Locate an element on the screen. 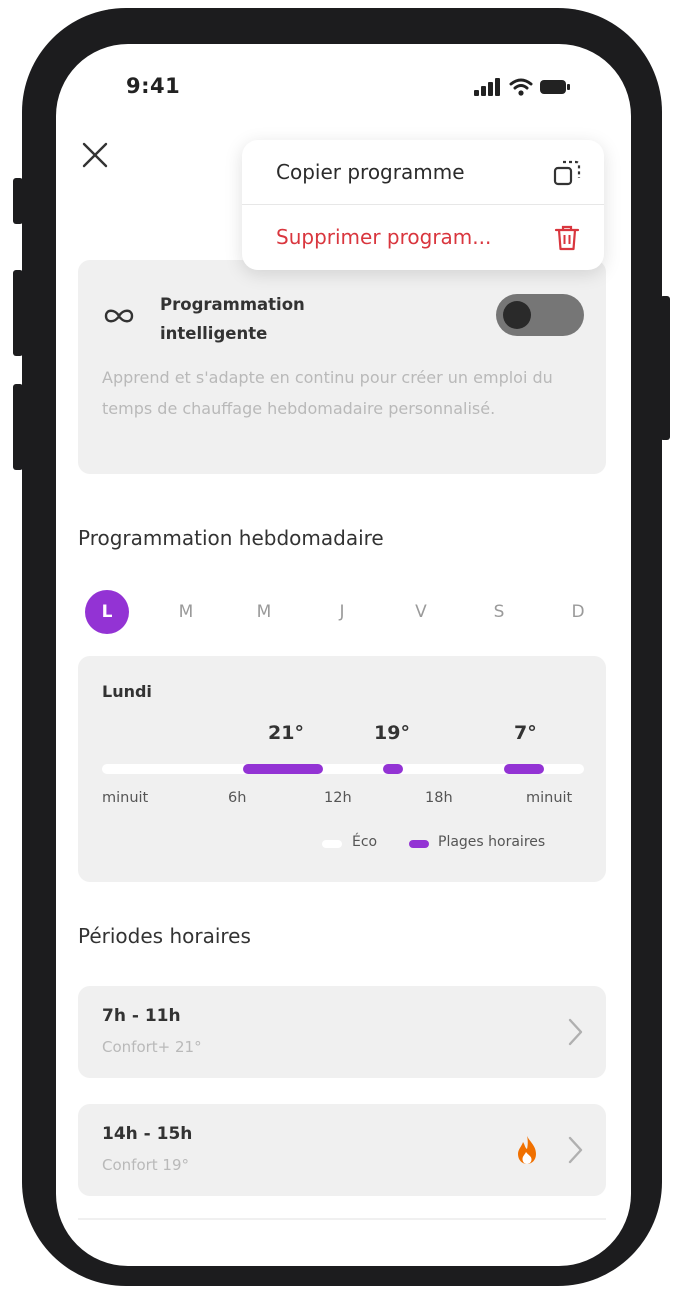 The width and height of the screenshot is (677, 1291). wifi-icon is located at coordinates (521, 87).